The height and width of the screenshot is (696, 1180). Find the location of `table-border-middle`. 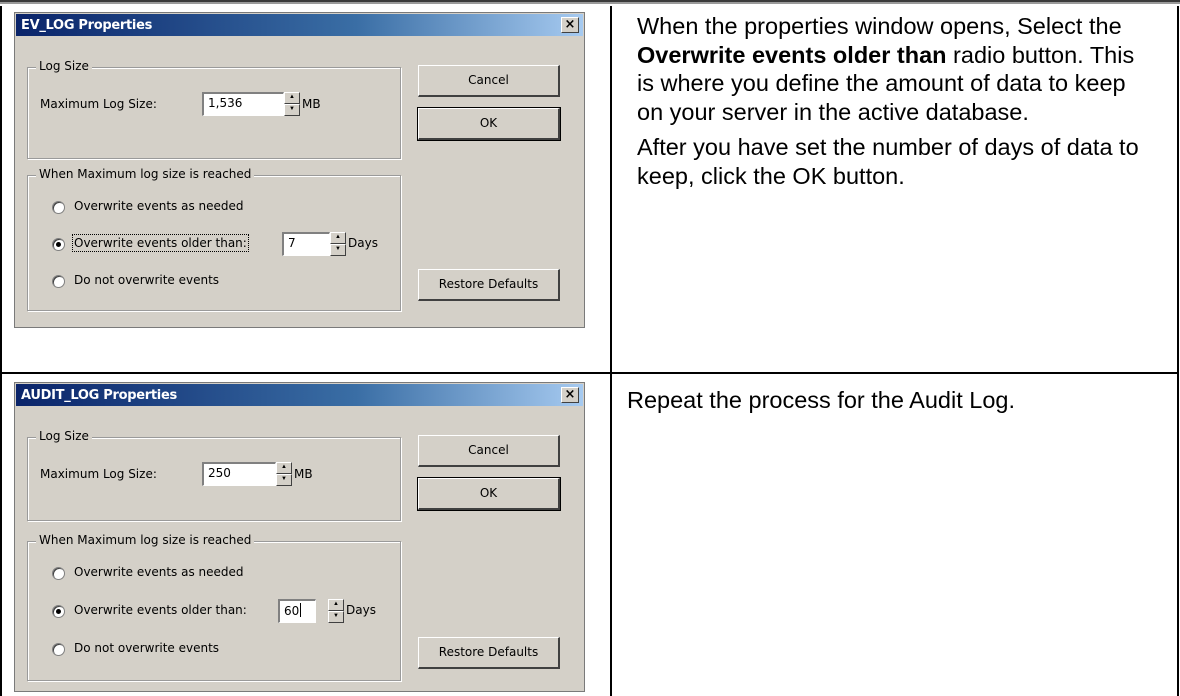

table-border-middle is located at coordinates (611, 351).